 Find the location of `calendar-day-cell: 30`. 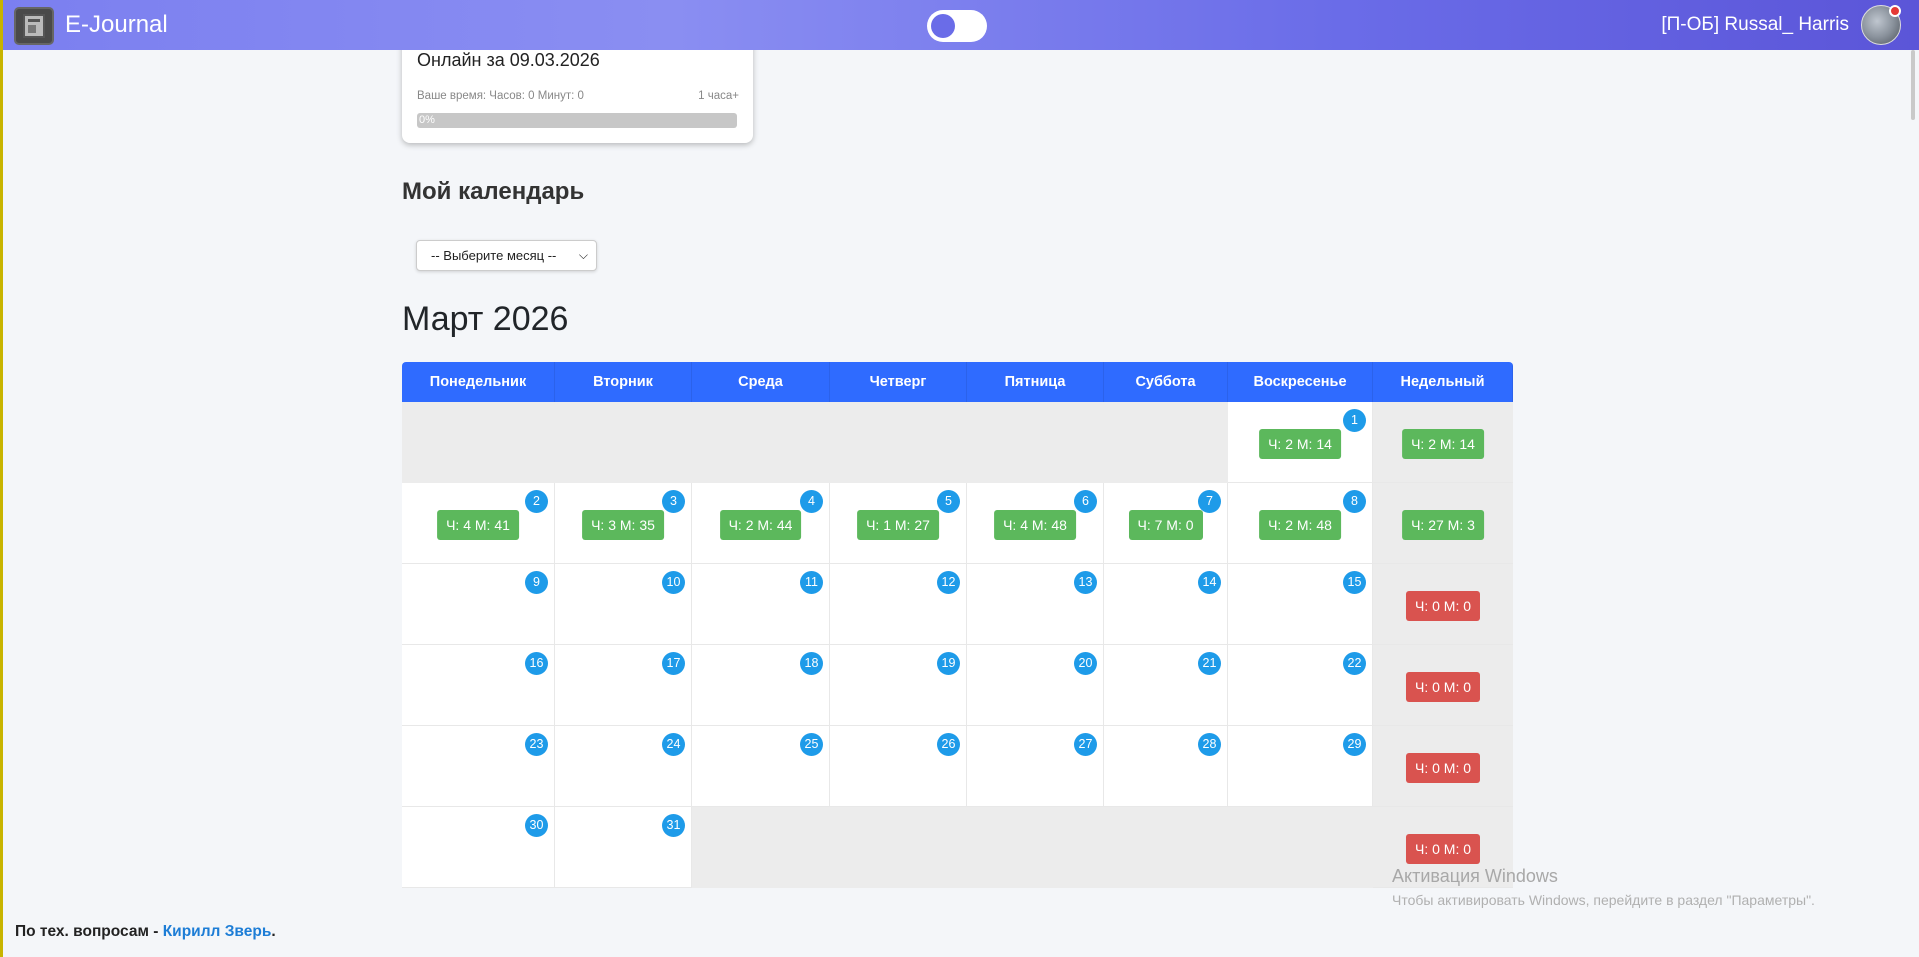

calendar-day-cell: 30 is located at coordinates (478, 847).